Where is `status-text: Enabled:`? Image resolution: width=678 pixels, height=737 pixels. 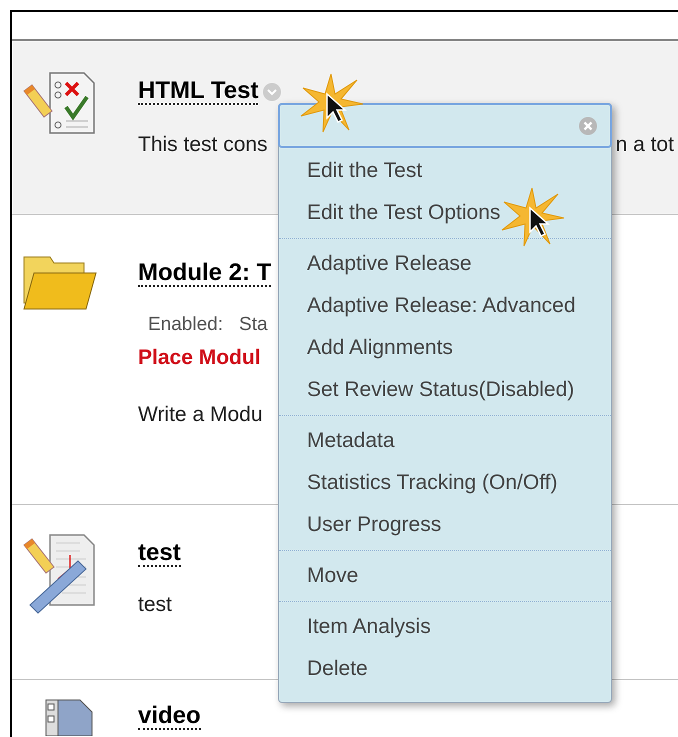 status-text: Enabled: is located at coordinates (186, 325).